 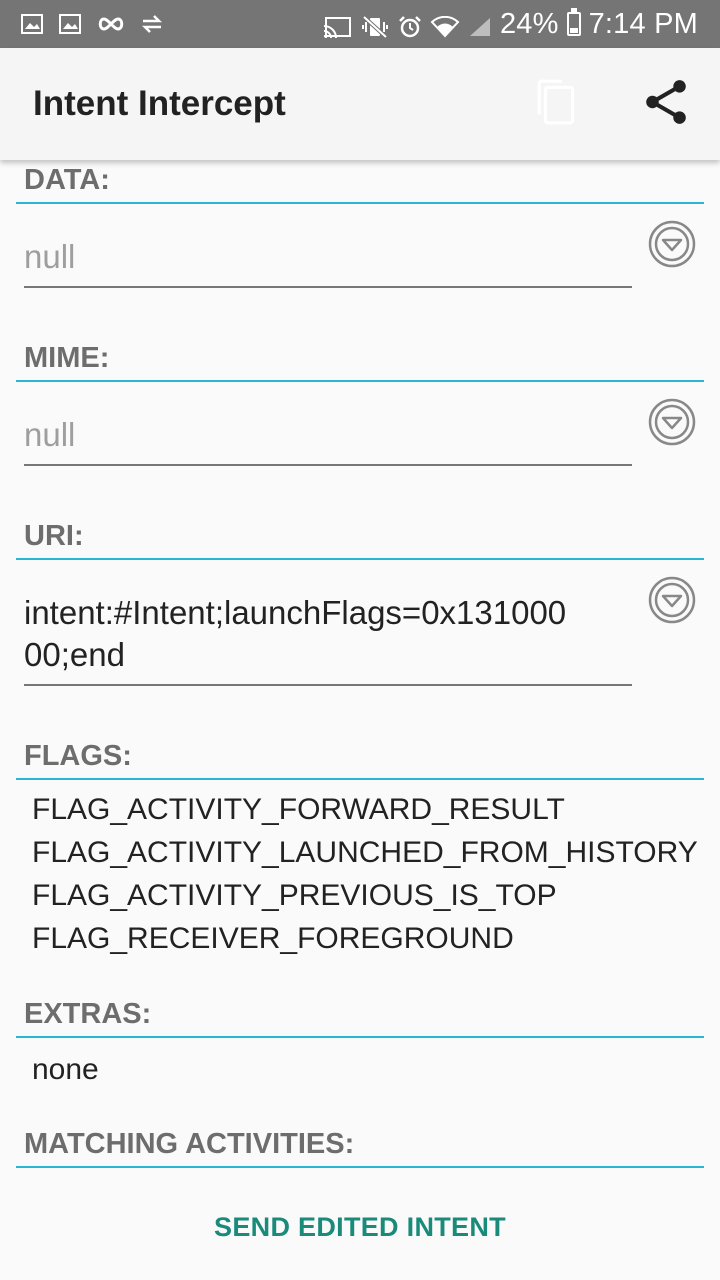 I want to click on app-toolbar: Intent Intercept, so click(x=360, y=104).